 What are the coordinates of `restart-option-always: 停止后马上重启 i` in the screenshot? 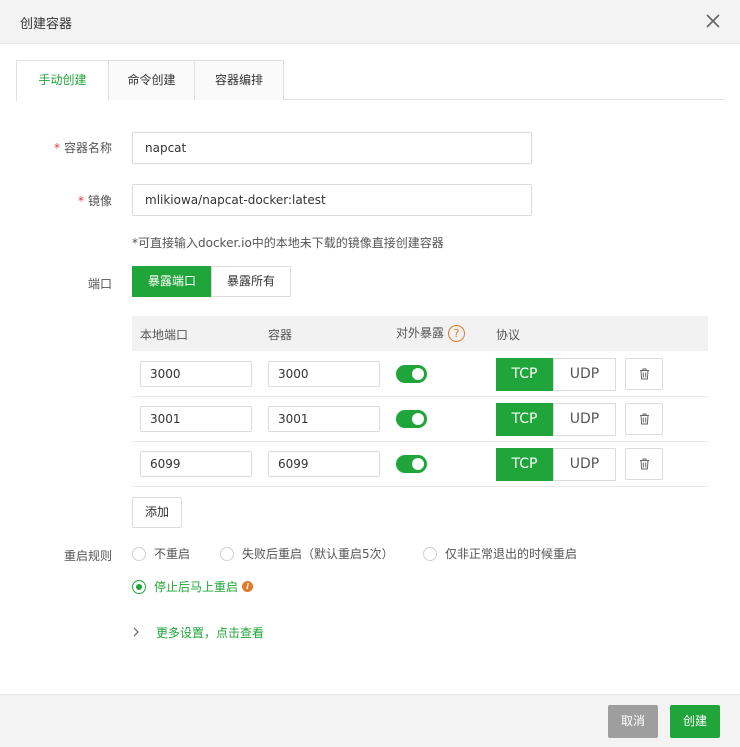 It's located at (197, 587).